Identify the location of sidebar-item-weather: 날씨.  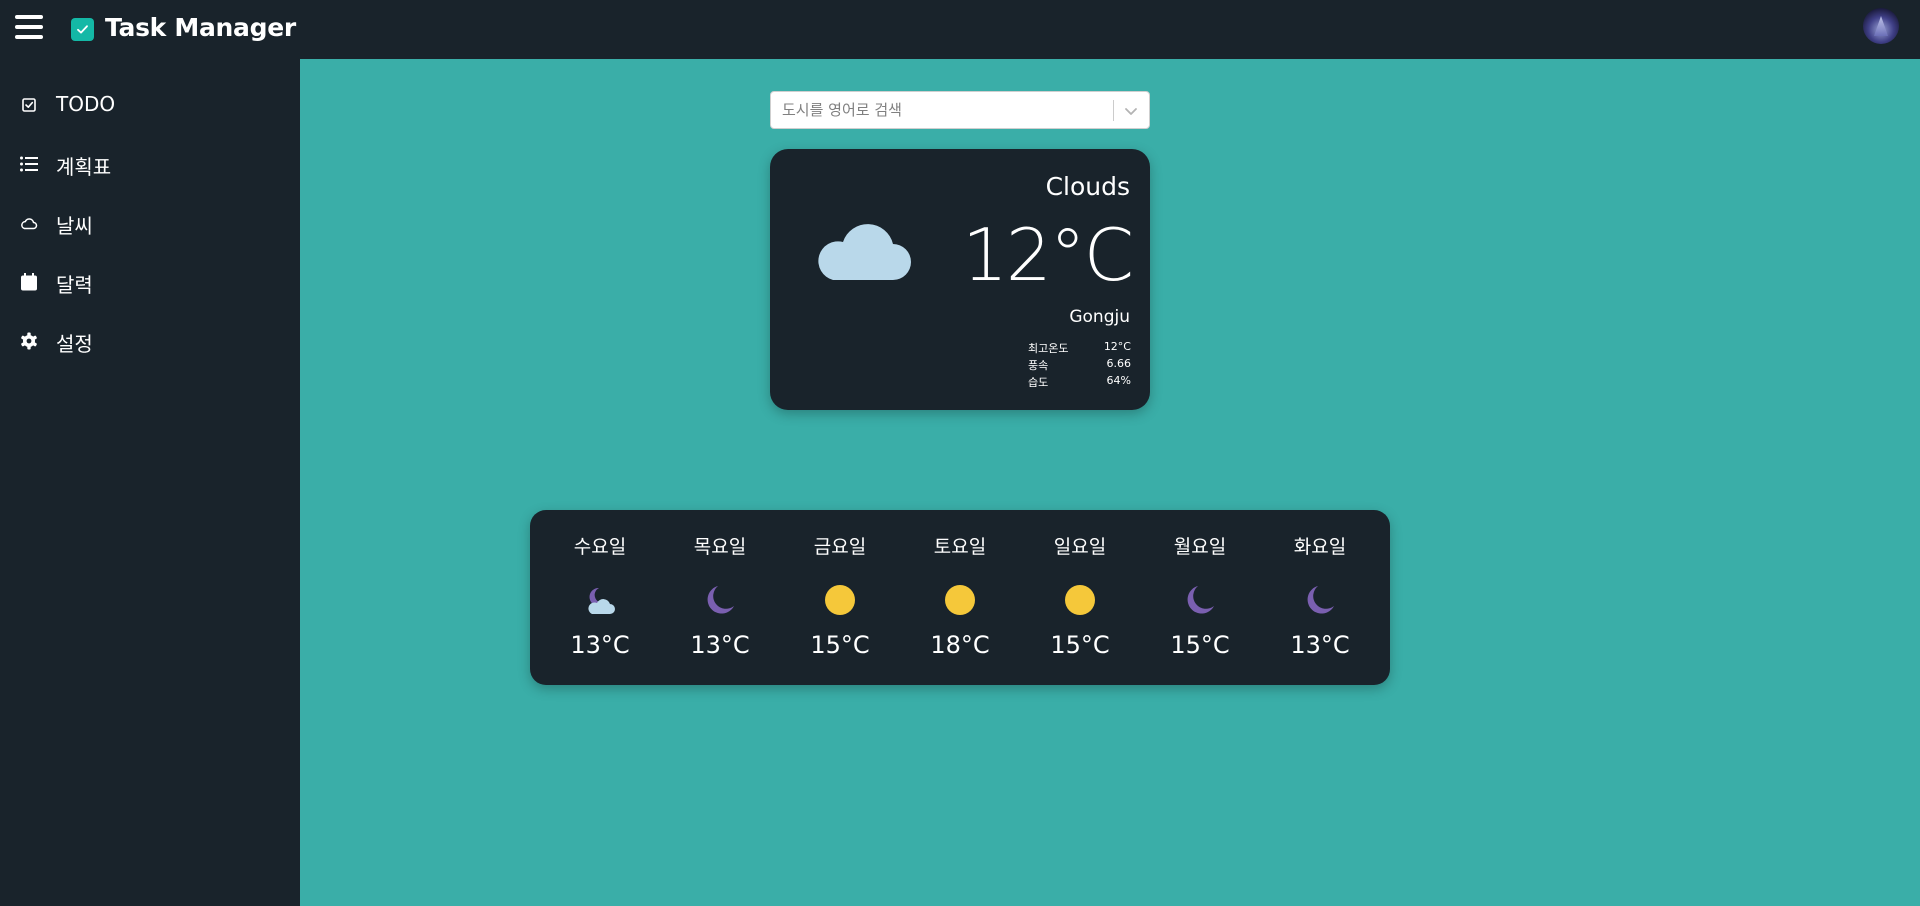
(150, 223).